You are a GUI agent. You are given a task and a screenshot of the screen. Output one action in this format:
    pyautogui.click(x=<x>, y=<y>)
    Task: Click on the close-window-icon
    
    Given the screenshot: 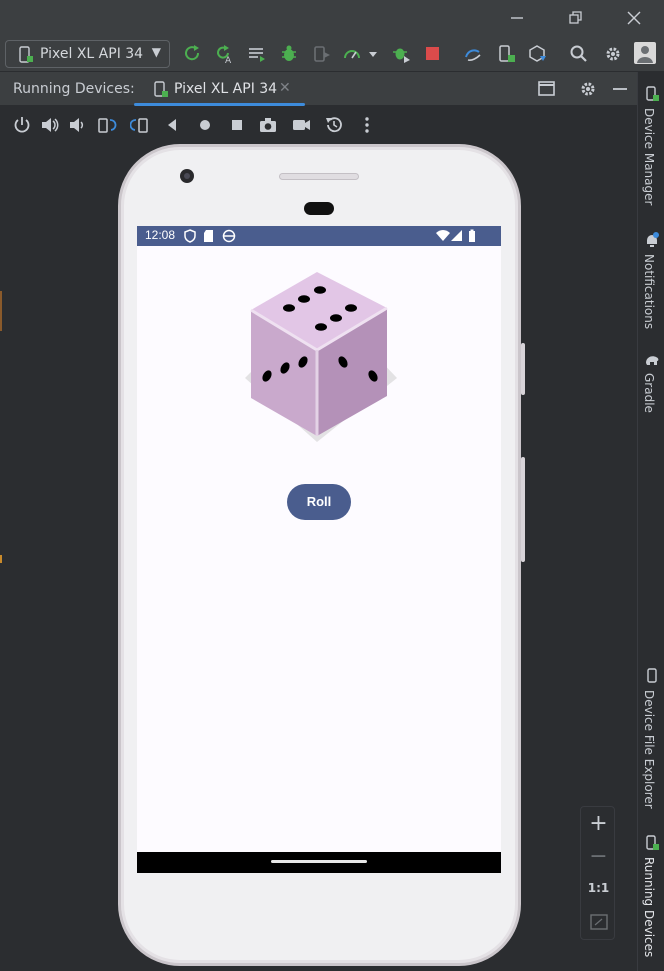 What is the action you would take?
    pyautogui.click(x=634, y=18)
    